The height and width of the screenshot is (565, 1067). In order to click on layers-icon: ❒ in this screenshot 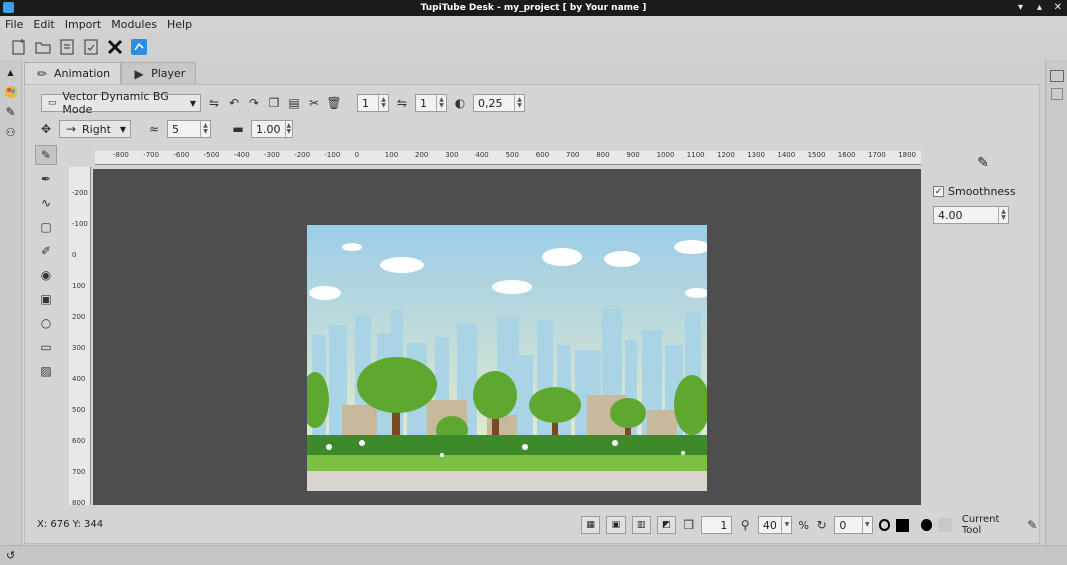, I will do `click(688, 525)`.